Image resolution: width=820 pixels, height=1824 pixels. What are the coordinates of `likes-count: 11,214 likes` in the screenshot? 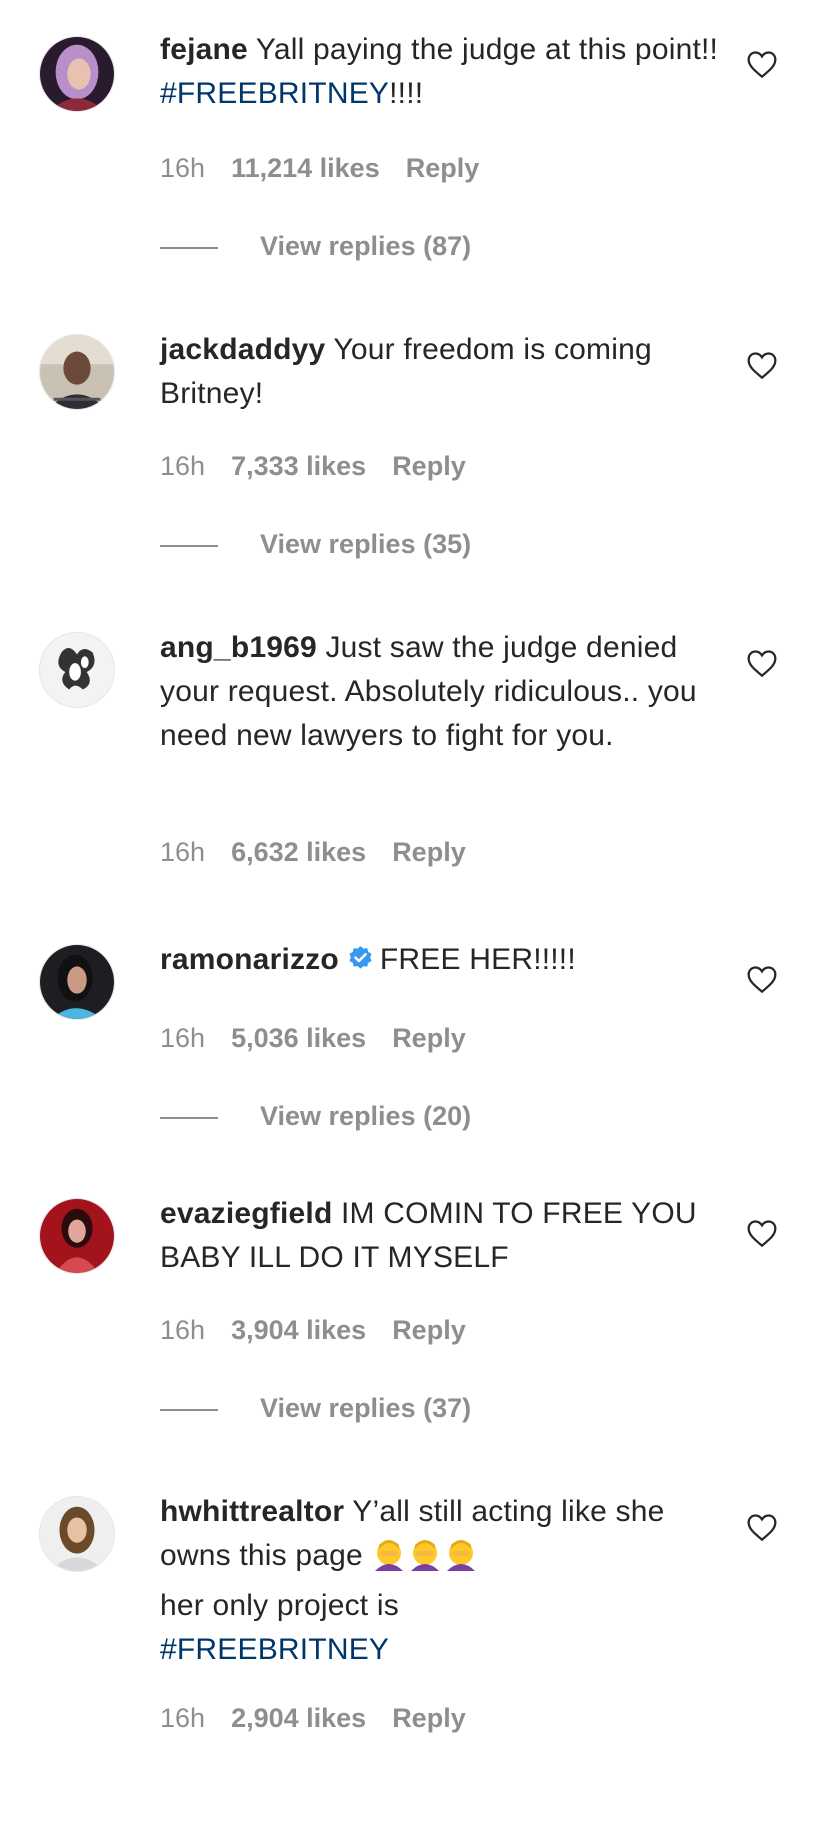 It's located at (305, 168).